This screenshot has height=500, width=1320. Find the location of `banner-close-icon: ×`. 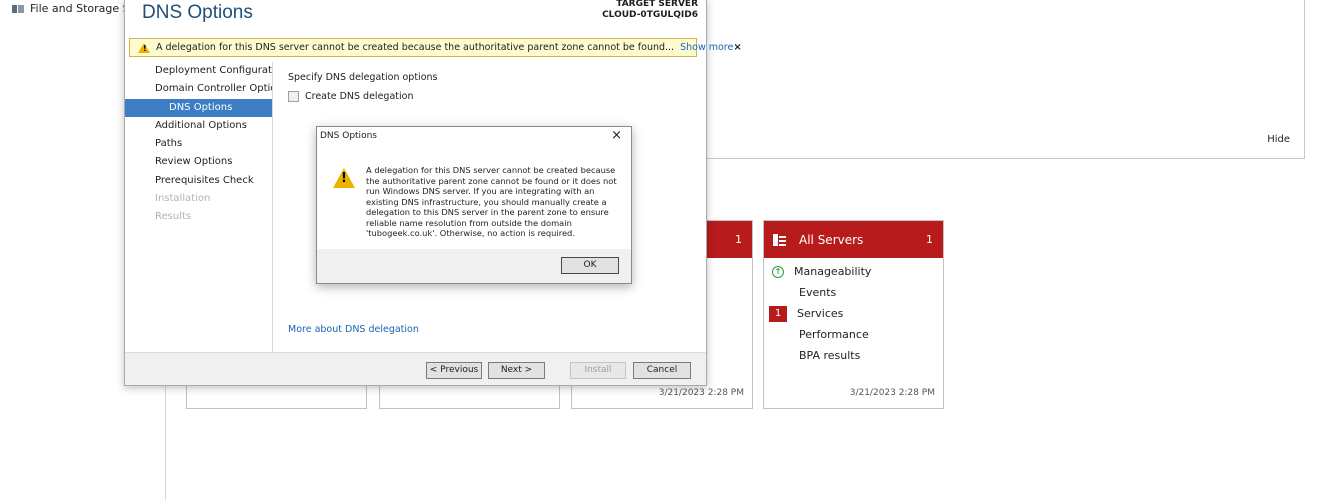

banner-close-icon: × is located at coordinates (737, 47).